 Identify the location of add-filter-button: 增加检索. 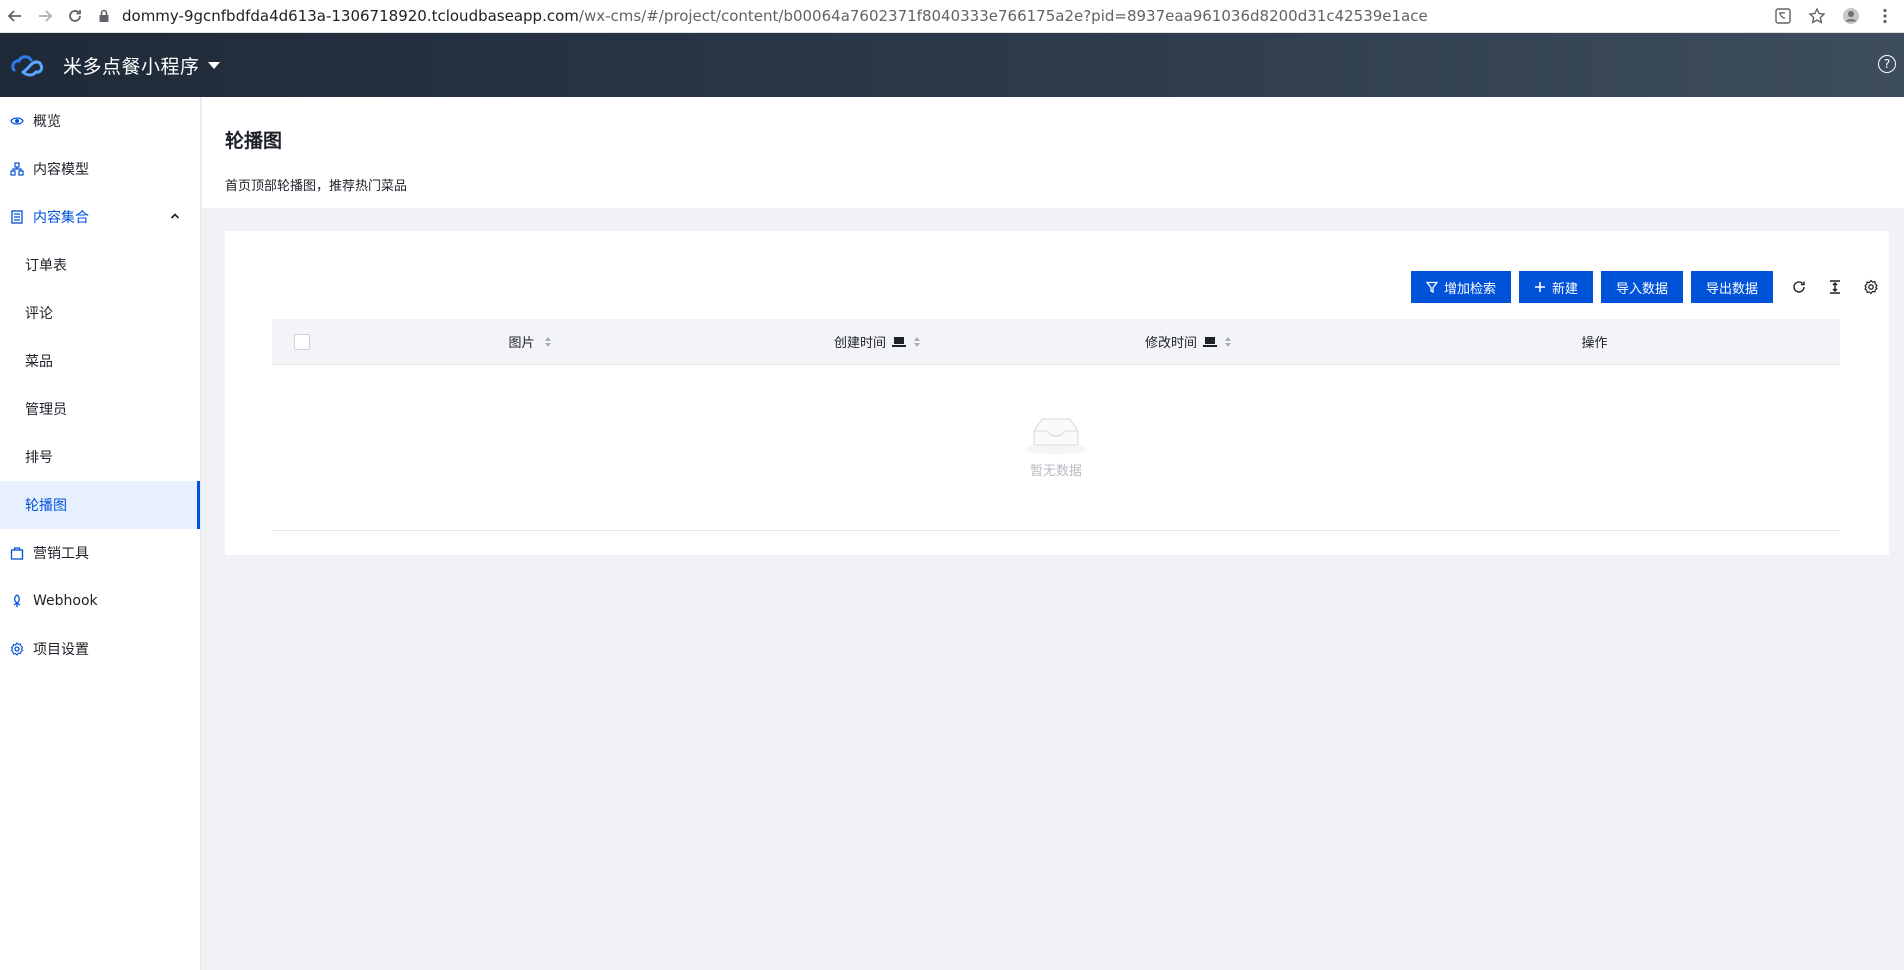
(1460, 287).